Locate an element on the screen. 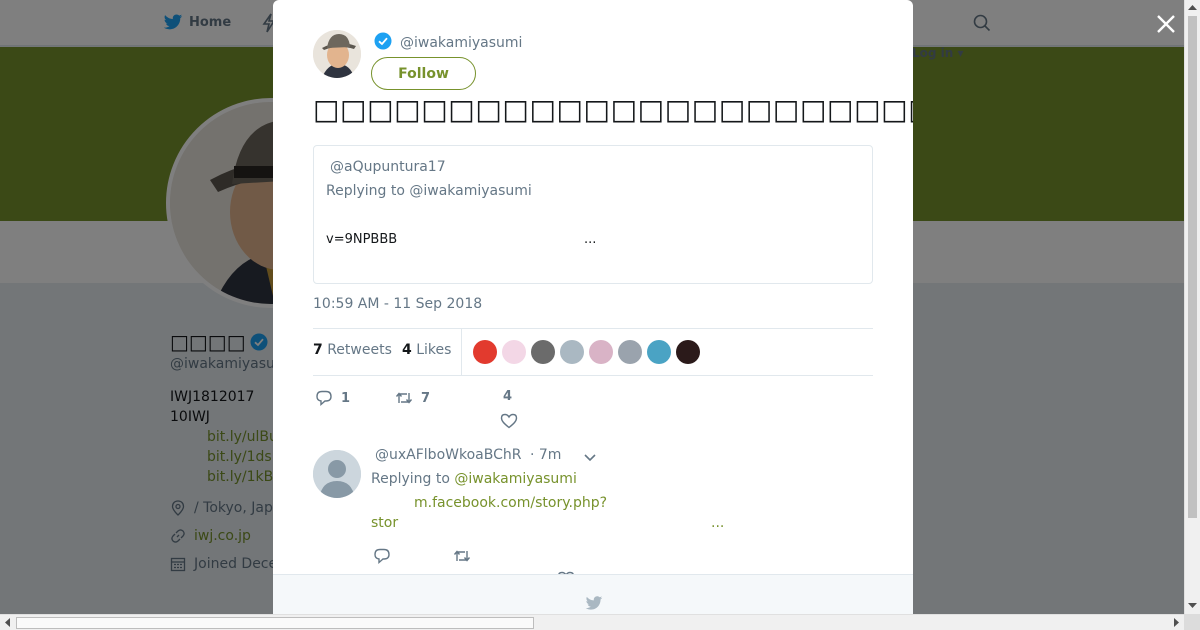 The height and width of the screenshot is (630, 1200). horizontal-scrollbar is located at coordinates (592, 622).